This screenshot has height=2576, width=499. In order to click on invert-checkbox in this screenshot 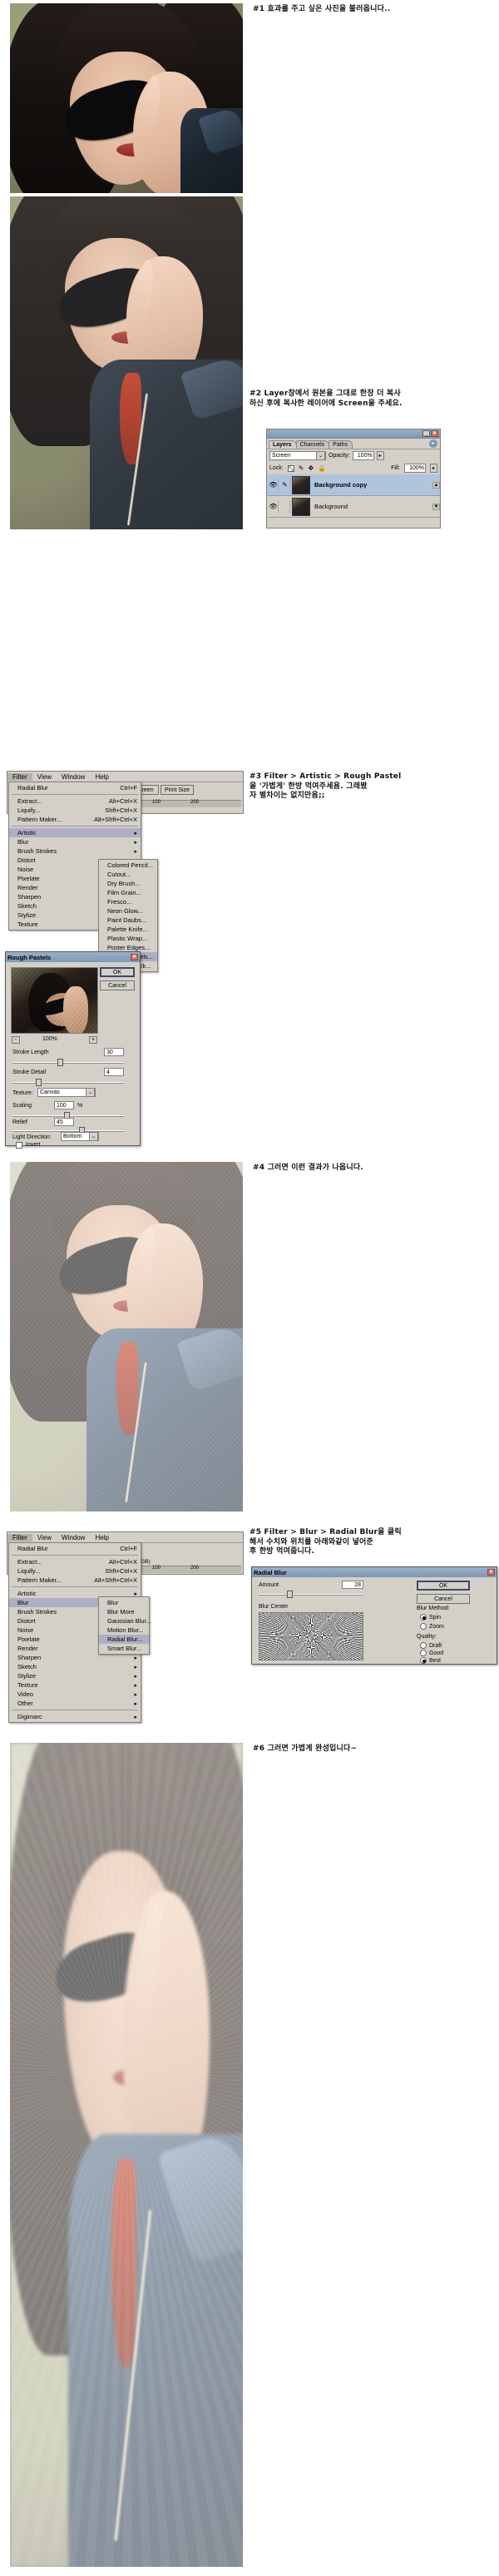, I will do `click(19, 1146)`.